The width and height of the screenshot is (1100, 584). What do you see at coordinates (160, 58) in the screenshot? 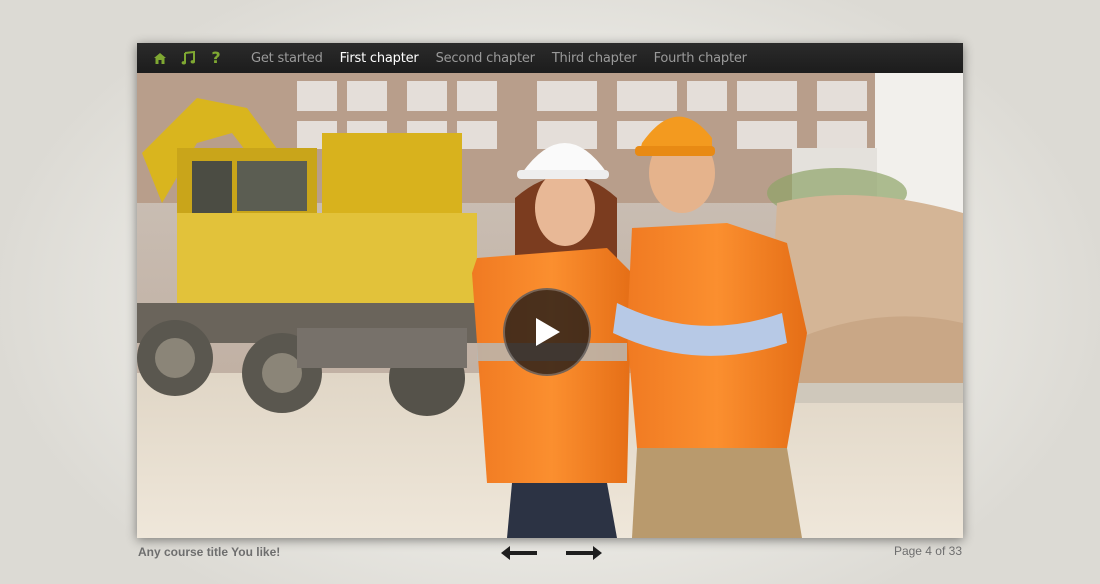
I see `home-icon` at bounding box center [160, 58].